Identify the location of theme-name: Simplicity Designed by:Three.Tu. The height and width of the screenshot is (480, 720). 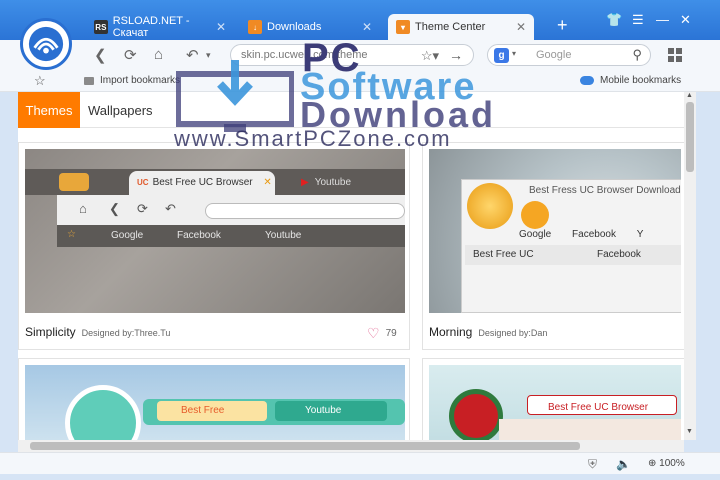
(97, 332).